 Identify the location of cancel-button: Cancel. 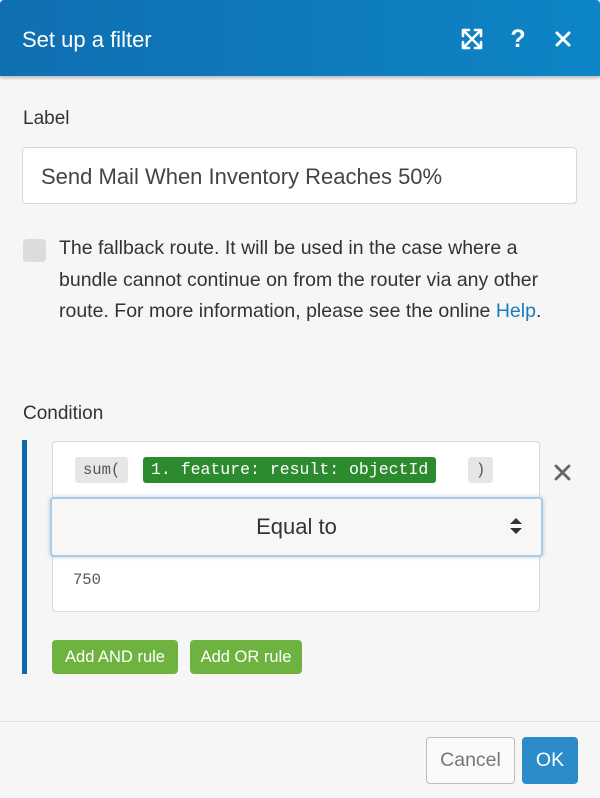
(470, 760).